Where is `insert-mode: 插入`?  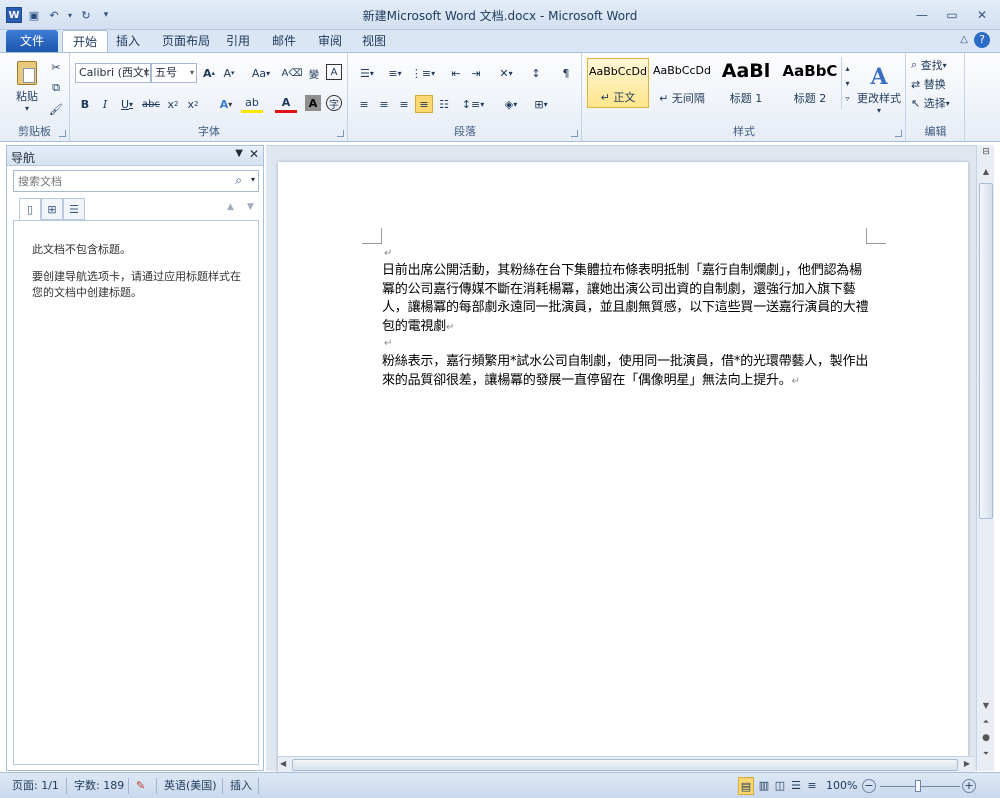 insert-mode: 插入 is located at coordinates (241, 786).